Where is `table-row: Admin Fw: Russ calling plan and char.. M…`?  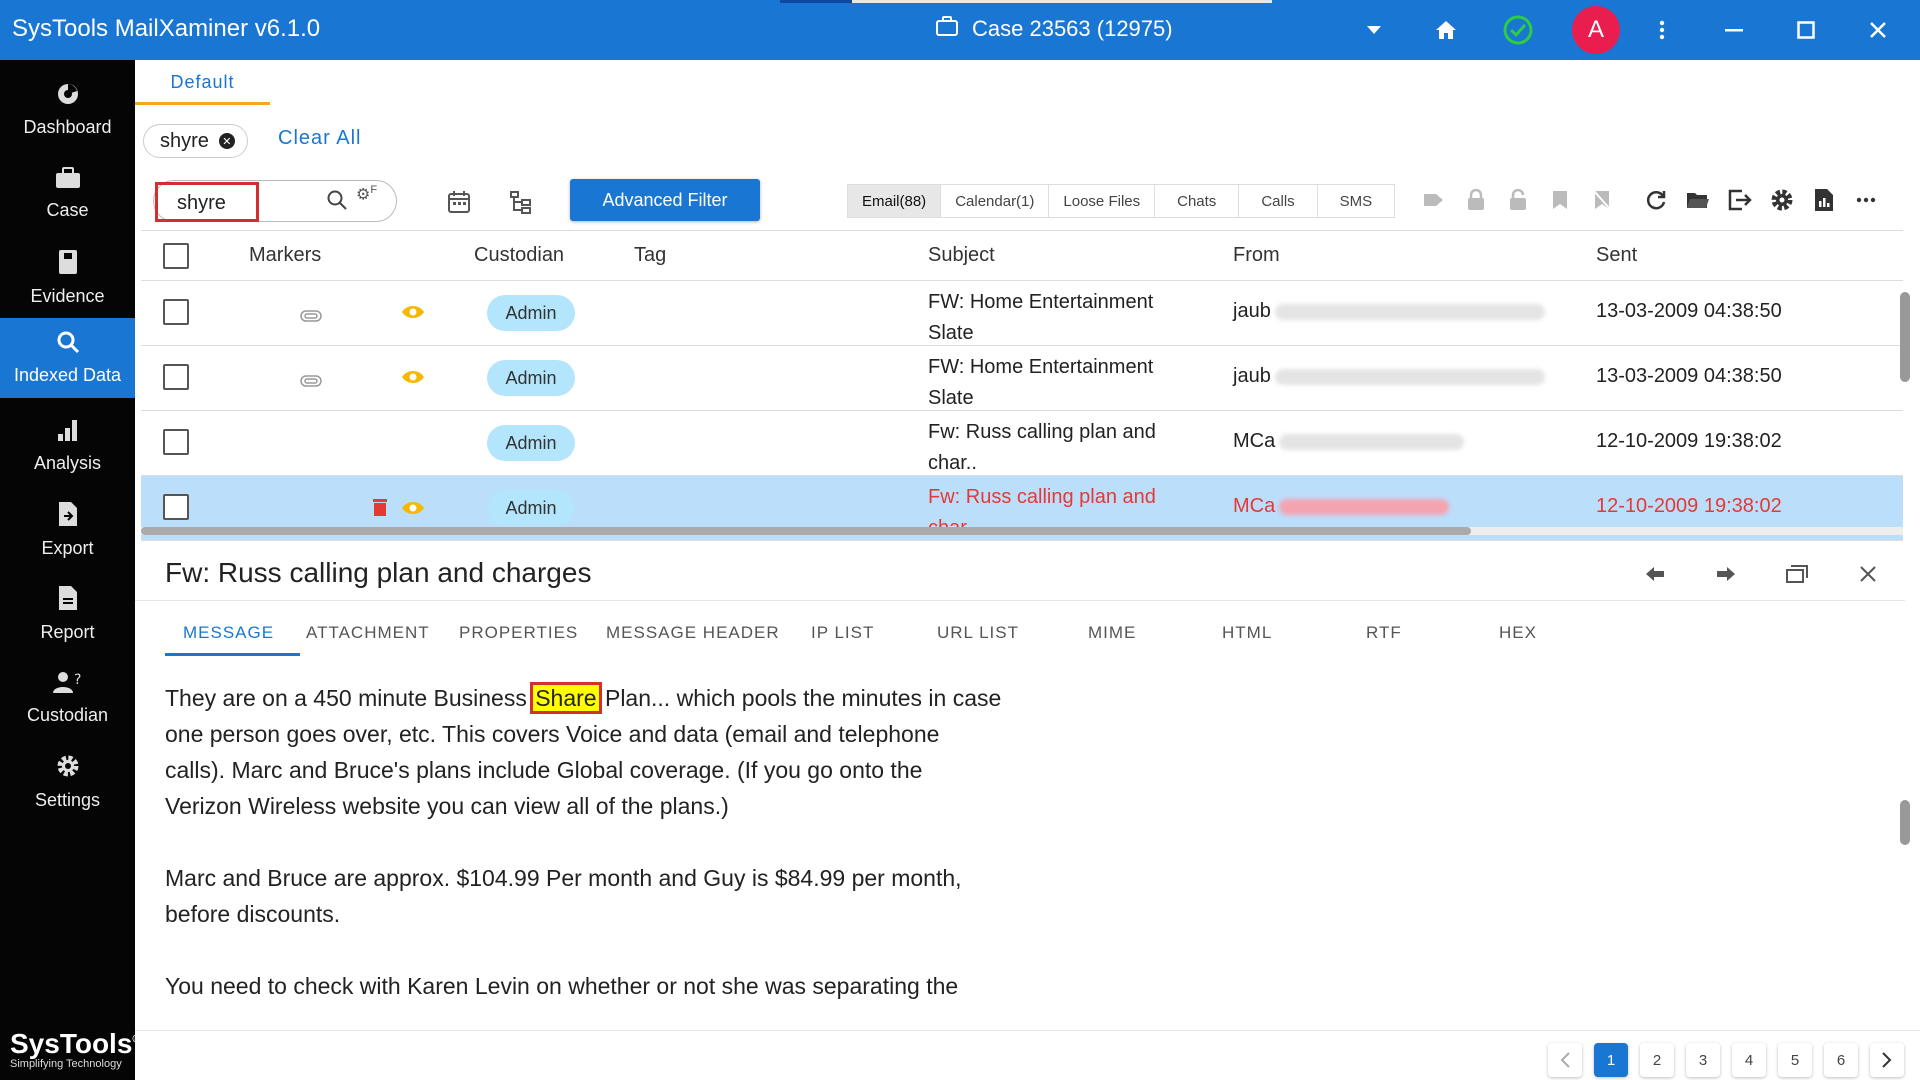 table-row: Admin Fw: Russ calling plan and char.. M… is located at coordinates (1022, 443).